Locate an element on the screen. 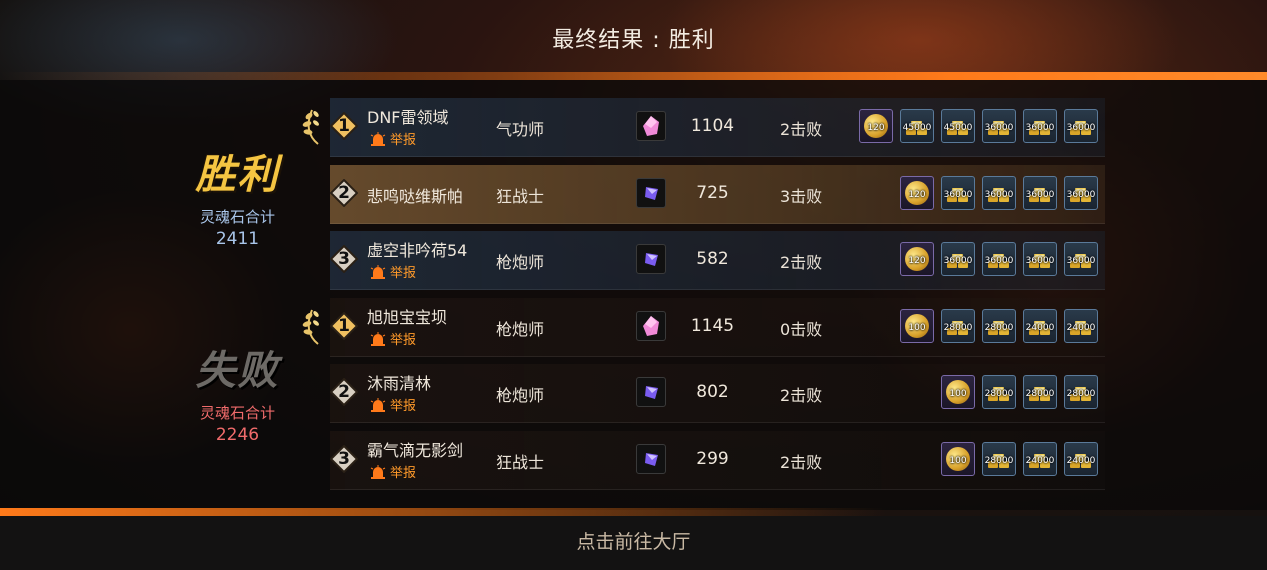  player-score: 725 is located at coordinates (712, 193).